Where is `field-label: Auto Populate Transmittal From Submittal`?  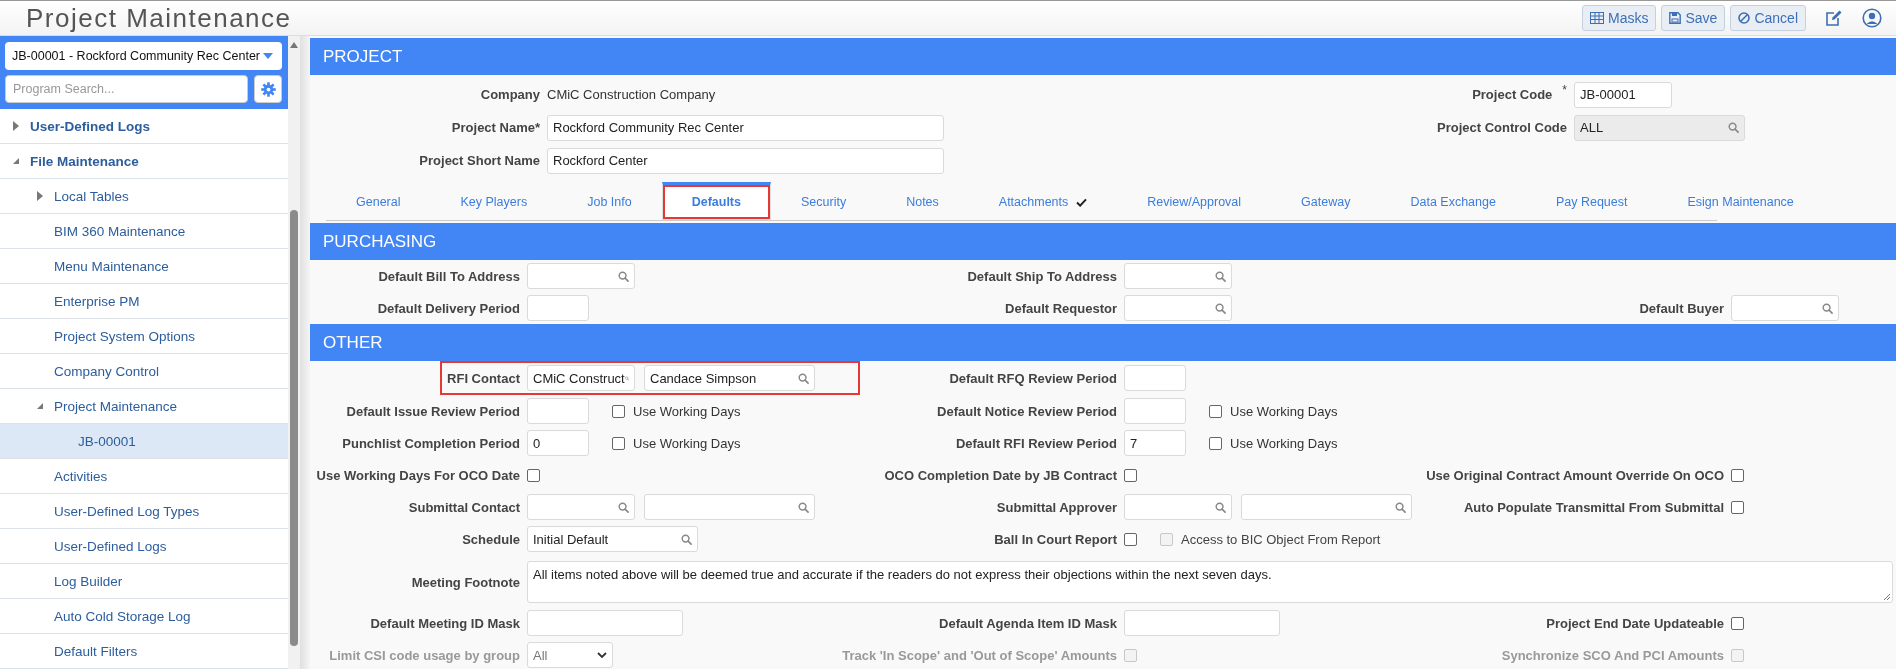
field-label: Auto Populate Transmittal From Submittal is located at coordinates (1593, 507).